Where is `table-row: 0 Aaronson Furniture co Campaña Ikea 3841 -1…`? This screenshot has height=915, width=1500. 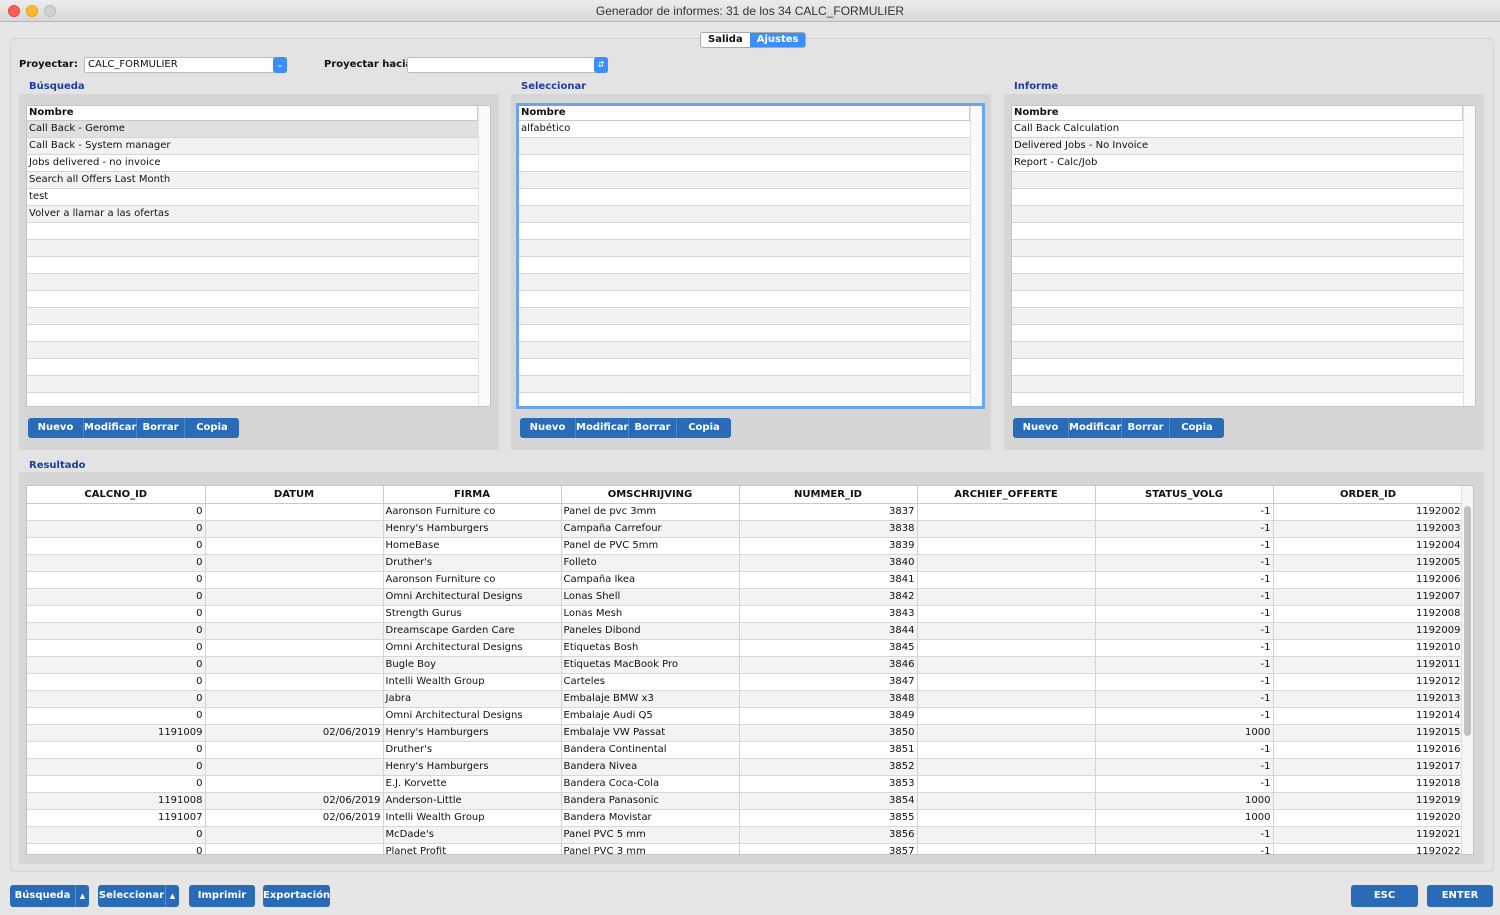
table-row: 0 Aaronson Furniture co Campaña Ikea 3841 -1… is located at coordinates (745, 580).